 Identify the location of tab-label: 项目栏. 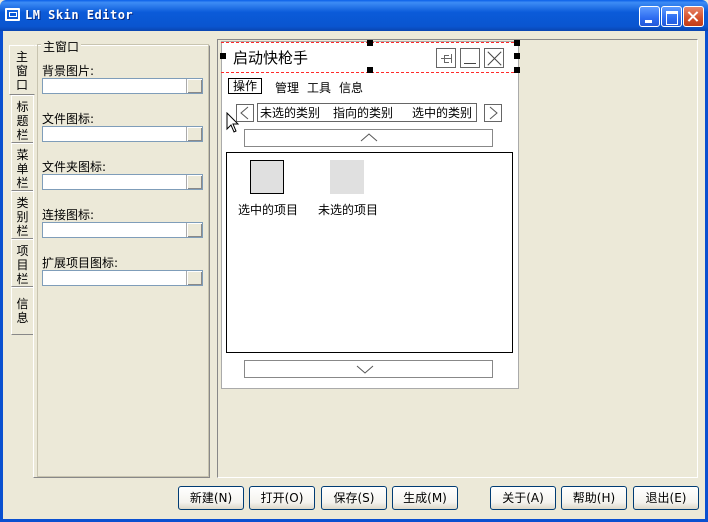
(22, 265).